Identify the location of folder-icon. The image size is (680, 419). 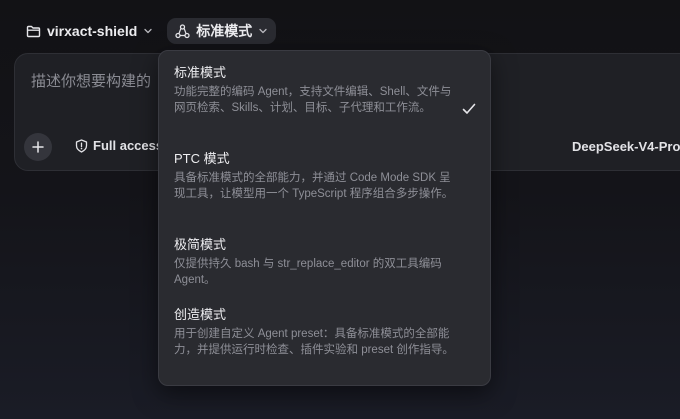
(33, 31).